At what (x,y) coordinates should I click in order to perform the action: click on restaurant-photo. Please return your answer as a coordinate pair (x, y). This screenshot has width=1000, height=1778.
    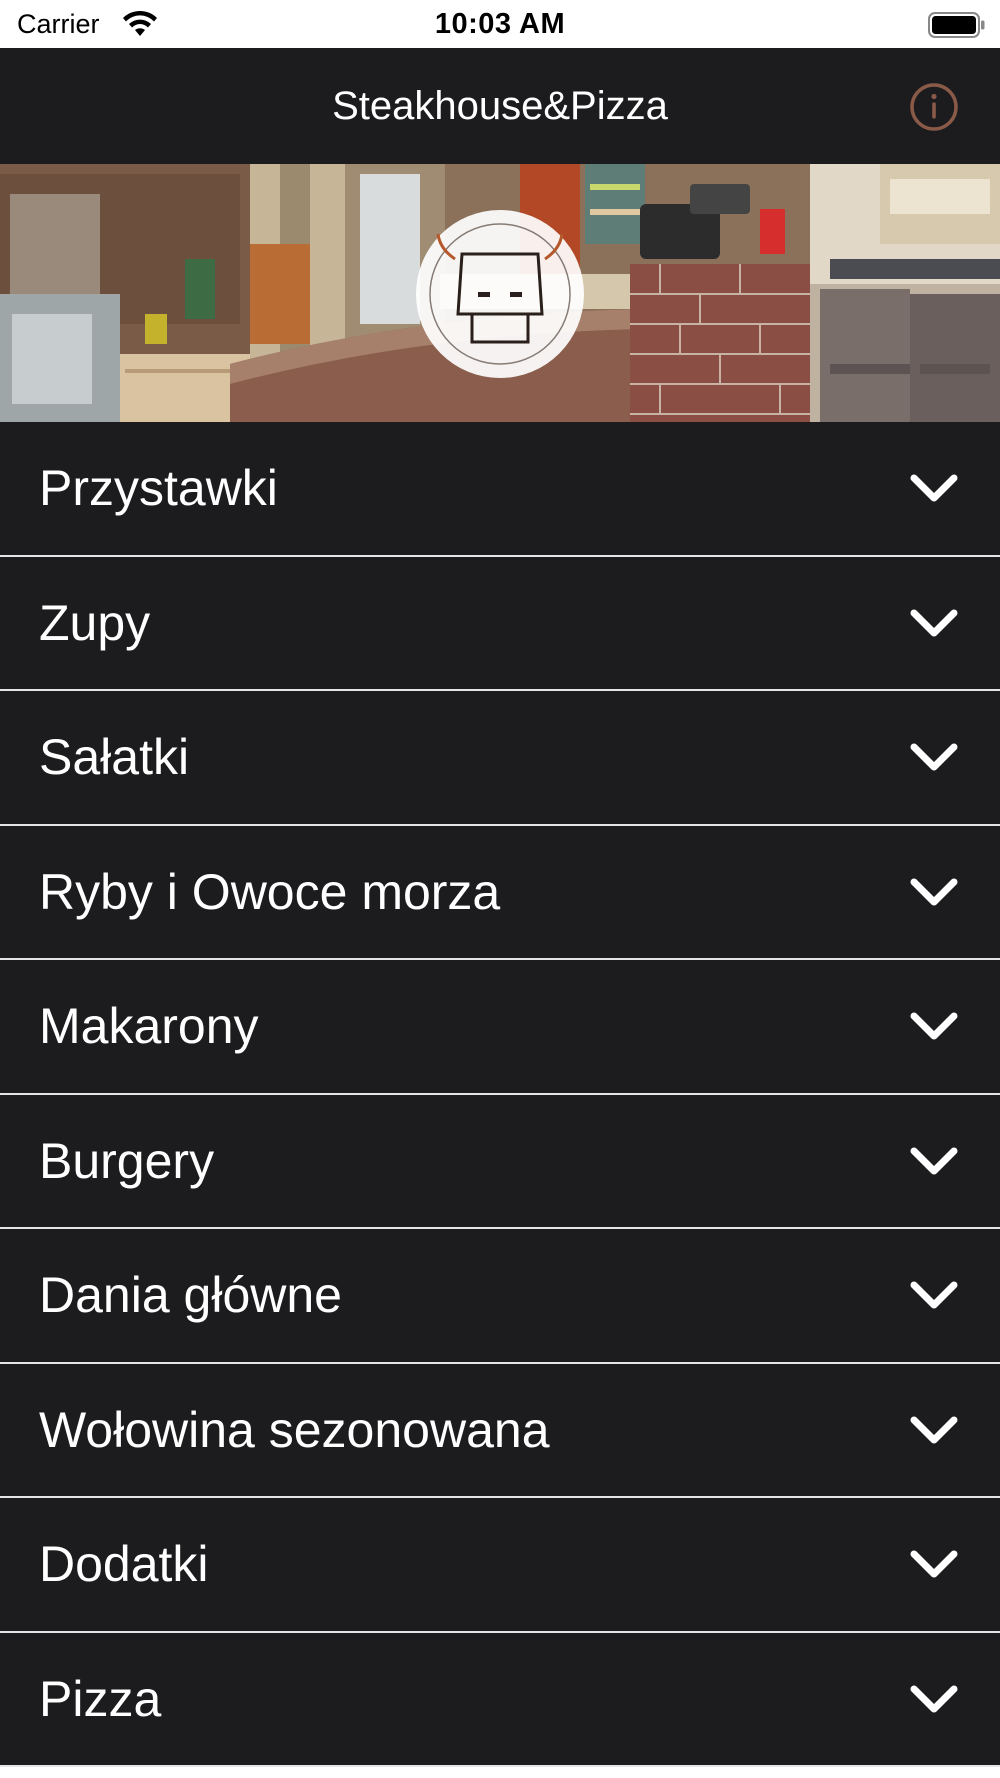
    Looking at the image, I should click on (500, 293).